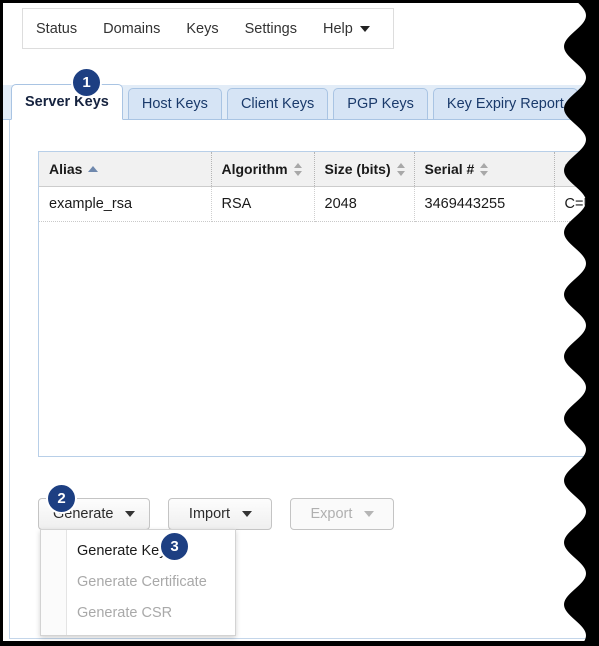 The height and width of the screenshot is (646, 599). I want to click on tab-pgp-keys-label: PGP Keys, so click(380, 104).